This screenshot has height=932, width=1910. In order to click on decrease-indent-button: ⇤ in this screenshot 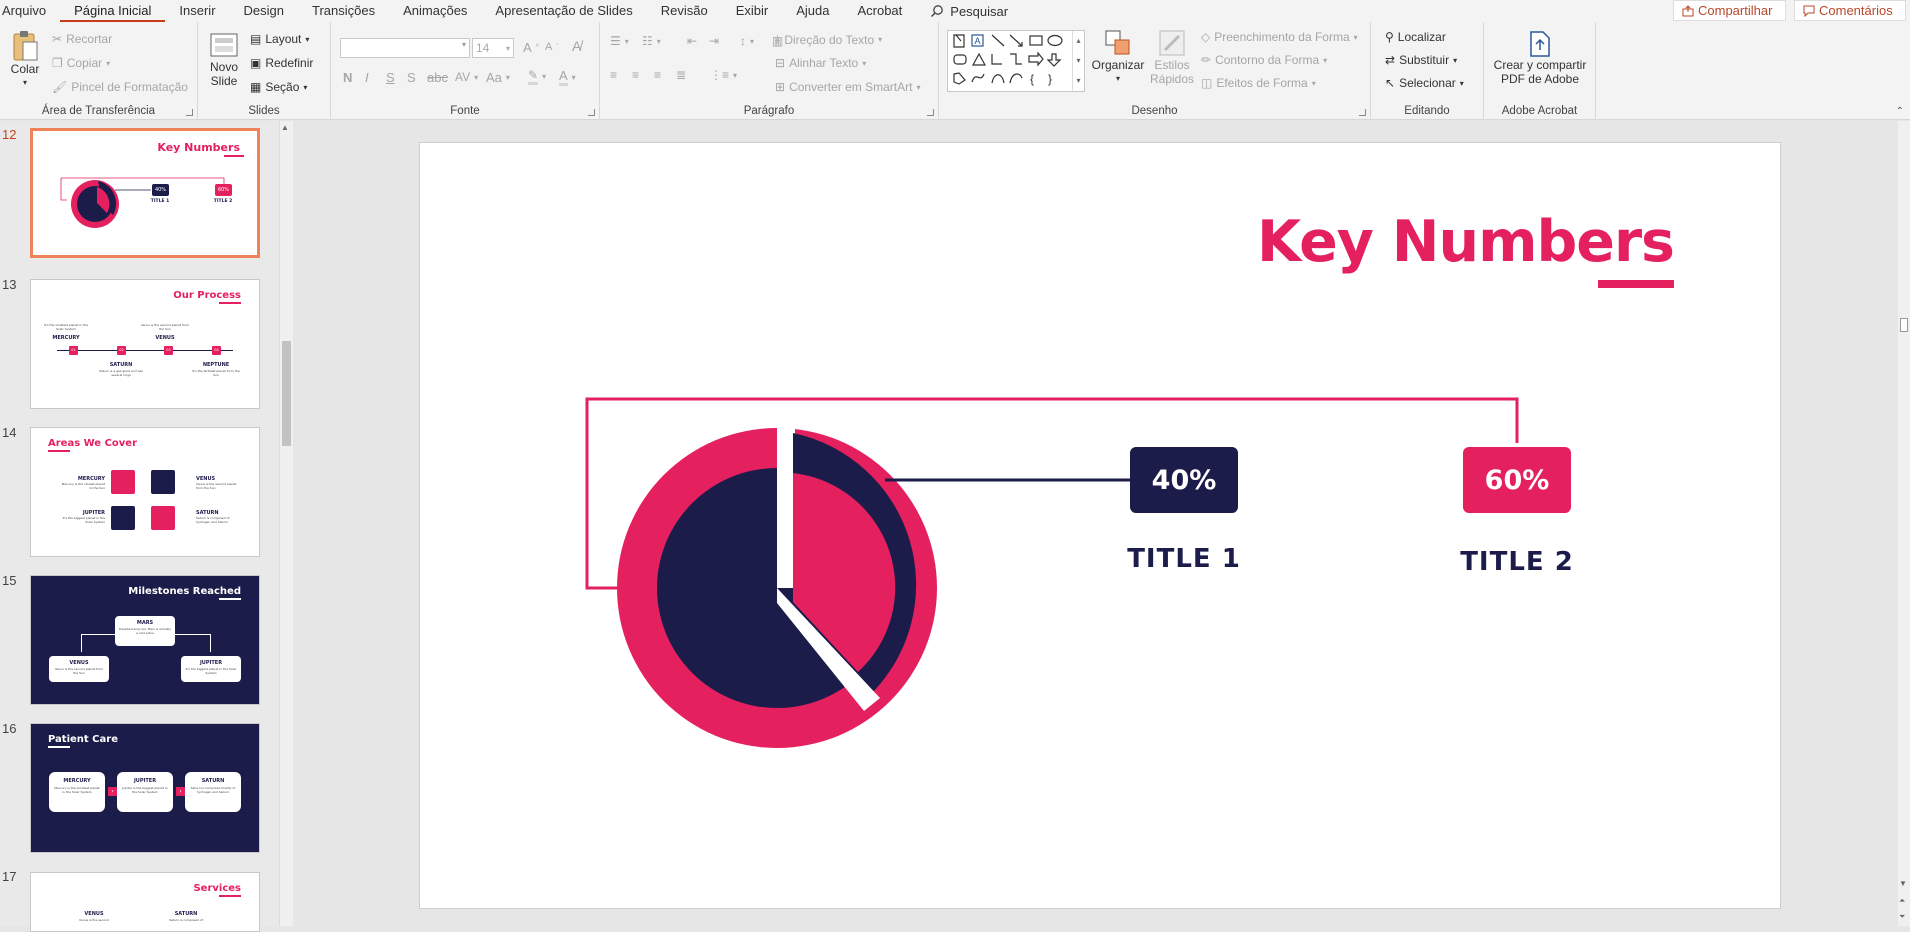, I will do `click(692, 41)`.